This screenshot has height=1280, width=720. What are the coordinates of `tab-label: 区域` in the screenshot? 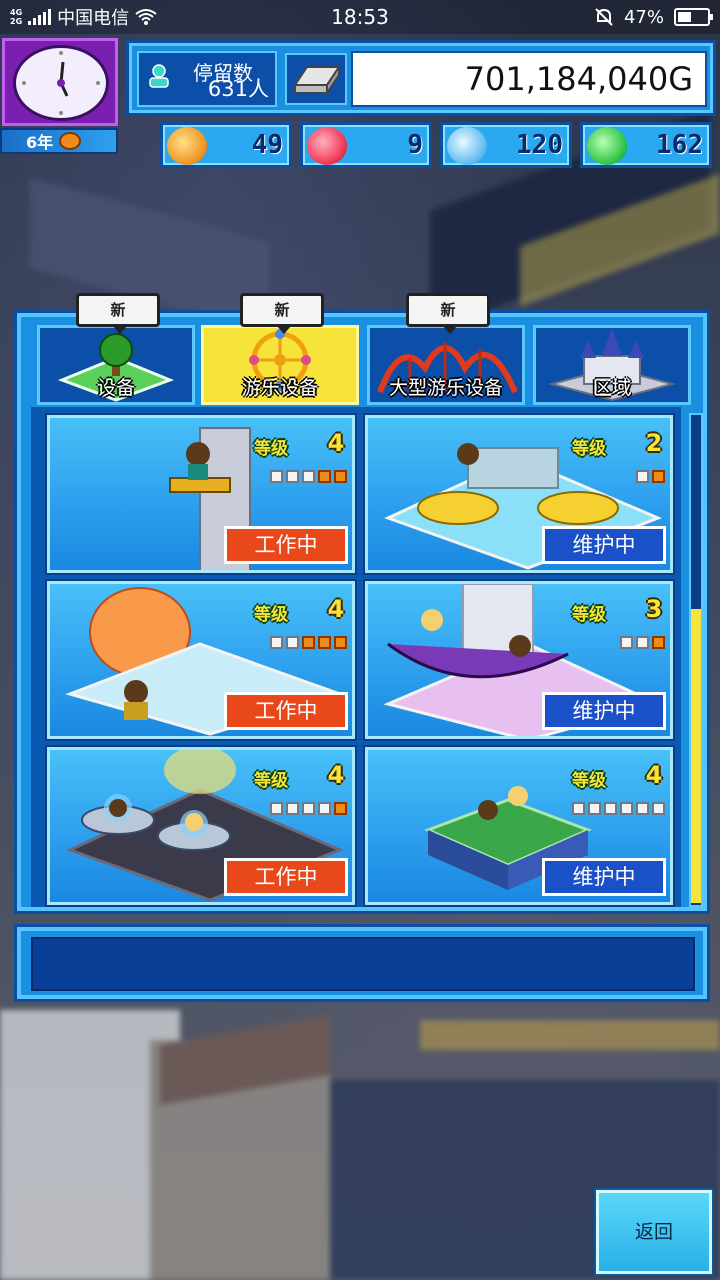 It's located at (611, 388).